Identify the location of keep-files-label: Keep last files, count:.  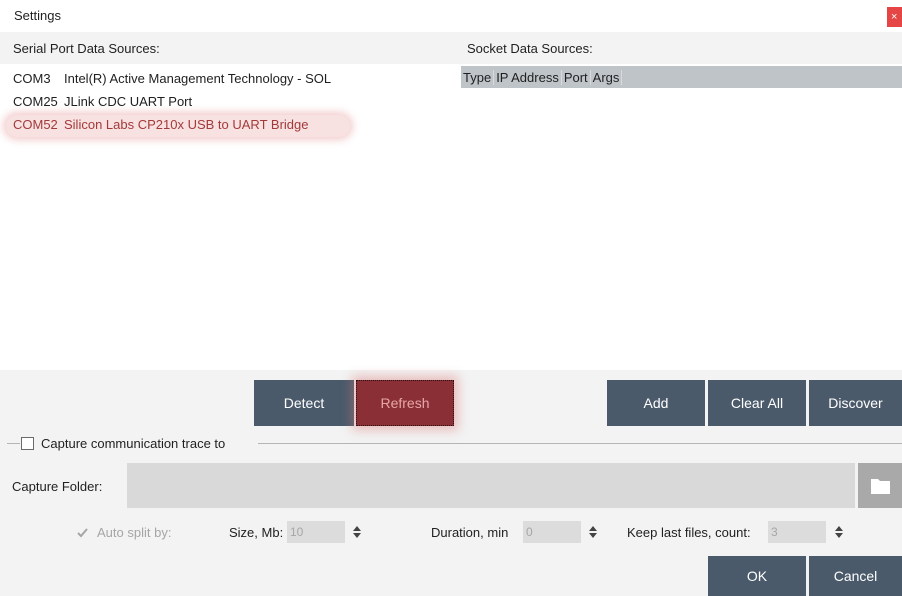
(689, 532).